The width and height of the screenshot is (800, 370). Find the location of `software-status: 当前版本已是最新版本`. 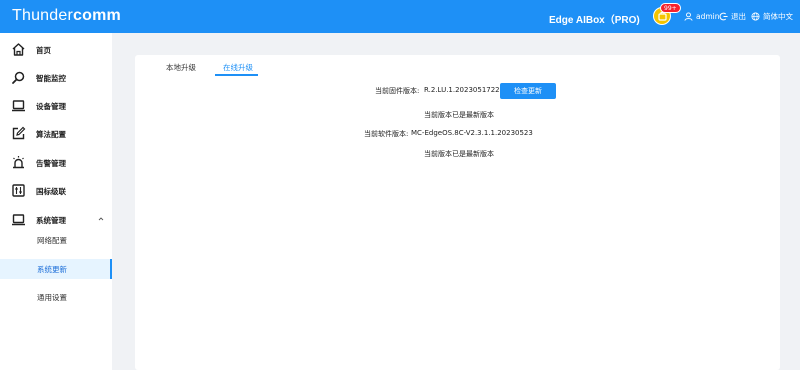

software-status: 当前版本已是最新版本 is located at coordinates (459, 154).